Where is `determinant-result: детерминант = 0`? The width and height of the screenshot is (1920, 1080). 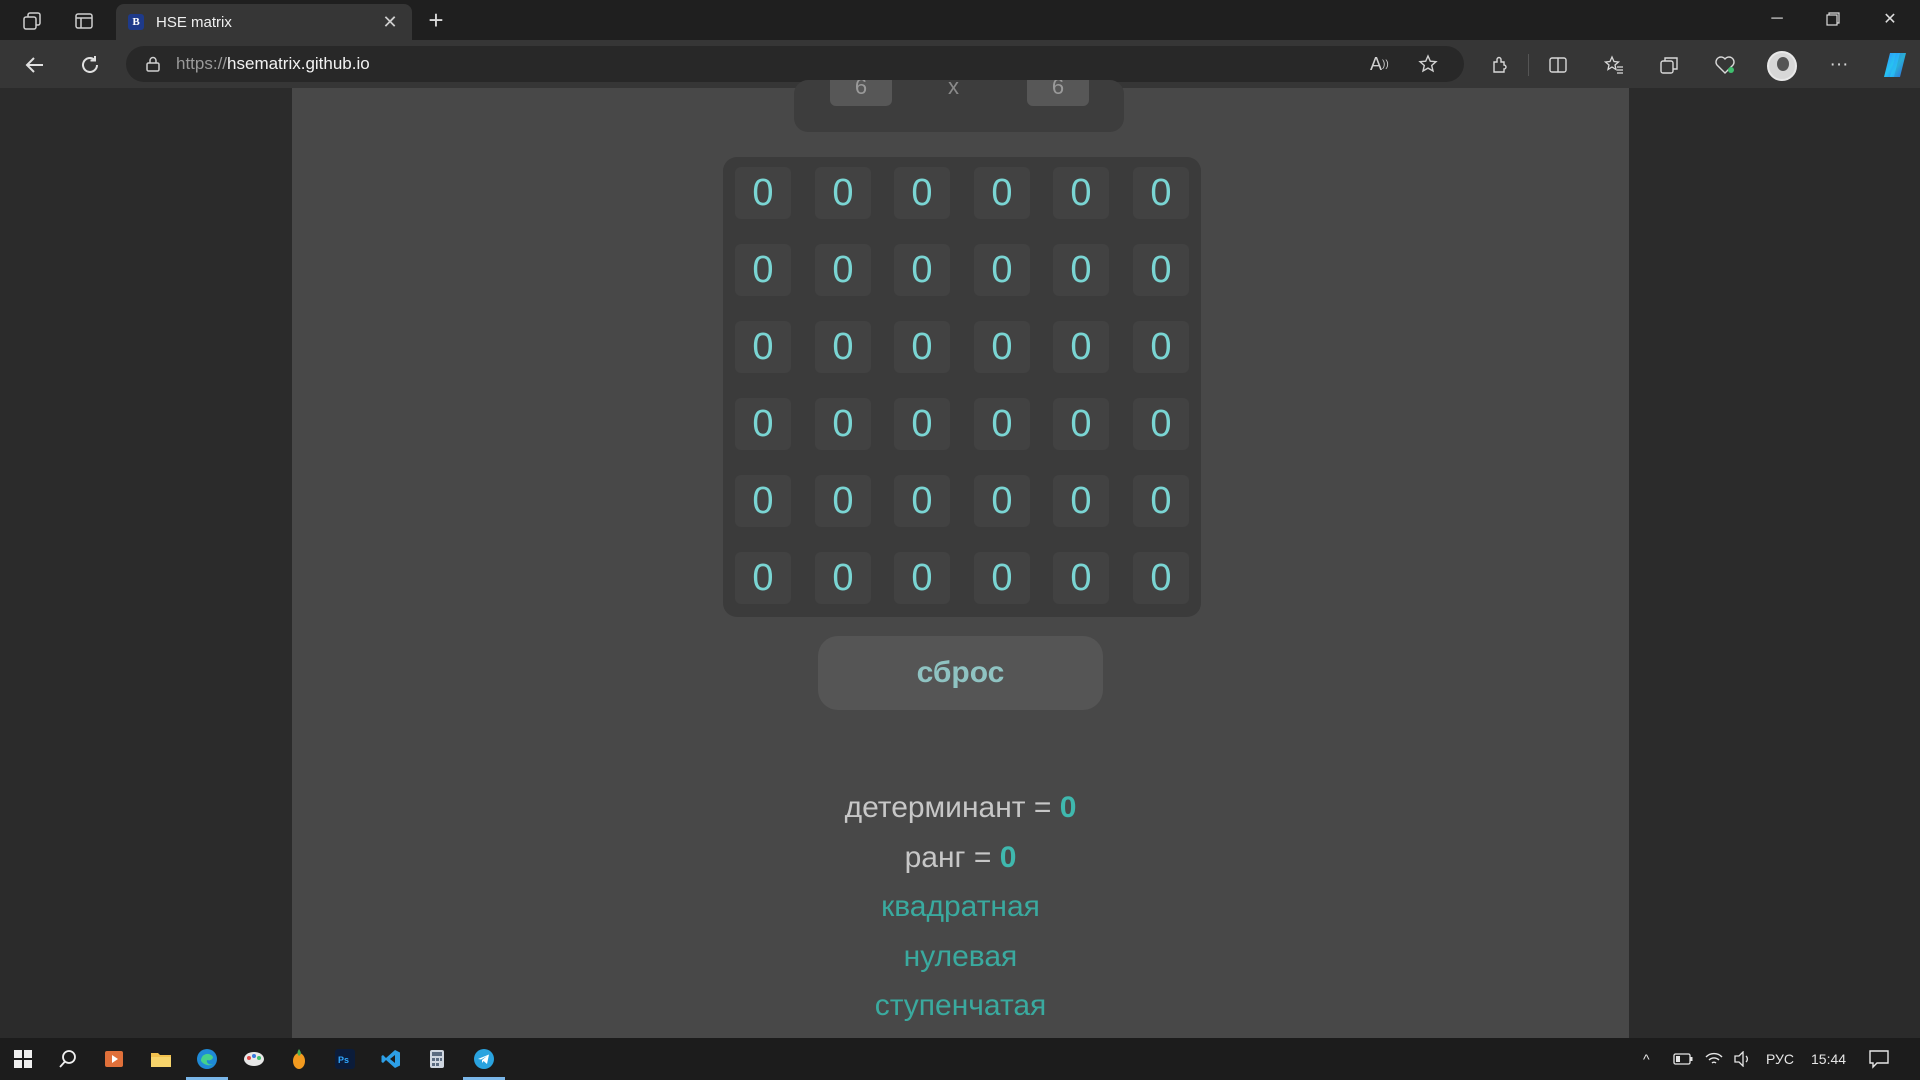 determinant-result: детерминант = 0 is located at coordinates (960, 808).